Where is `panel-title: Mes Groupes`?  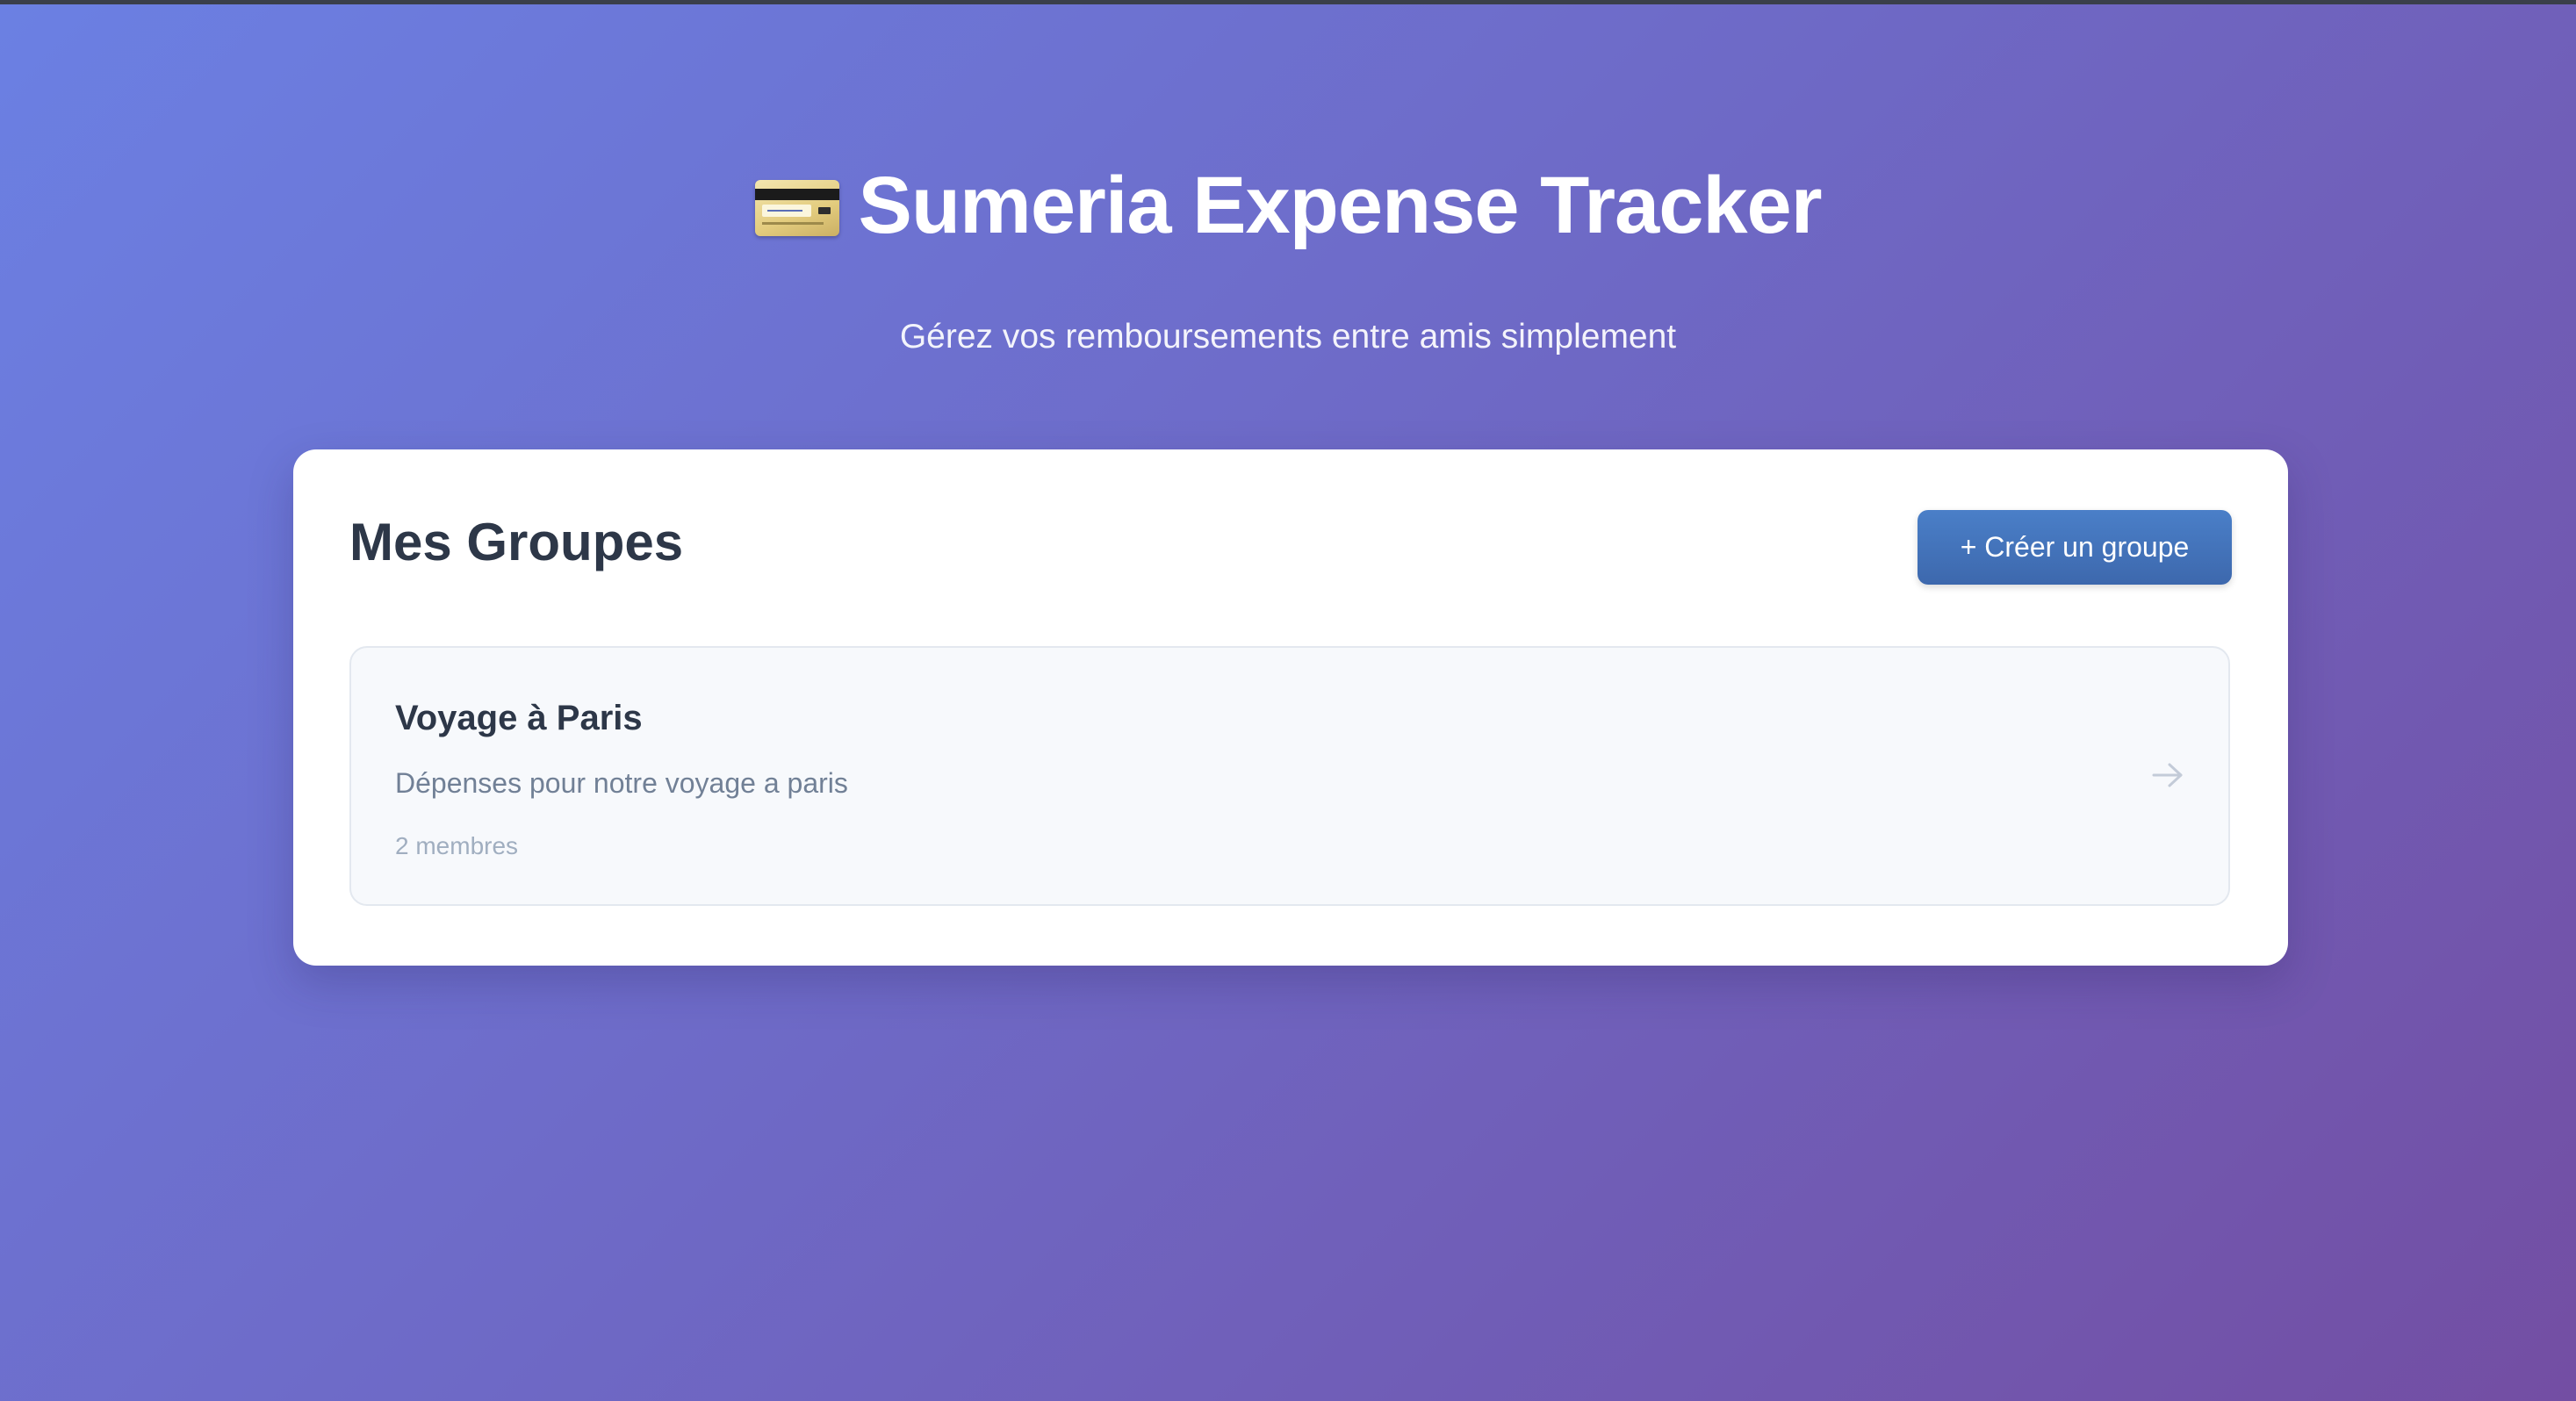 panel-title: Mes Groupes is located at coordinates (516, 542).